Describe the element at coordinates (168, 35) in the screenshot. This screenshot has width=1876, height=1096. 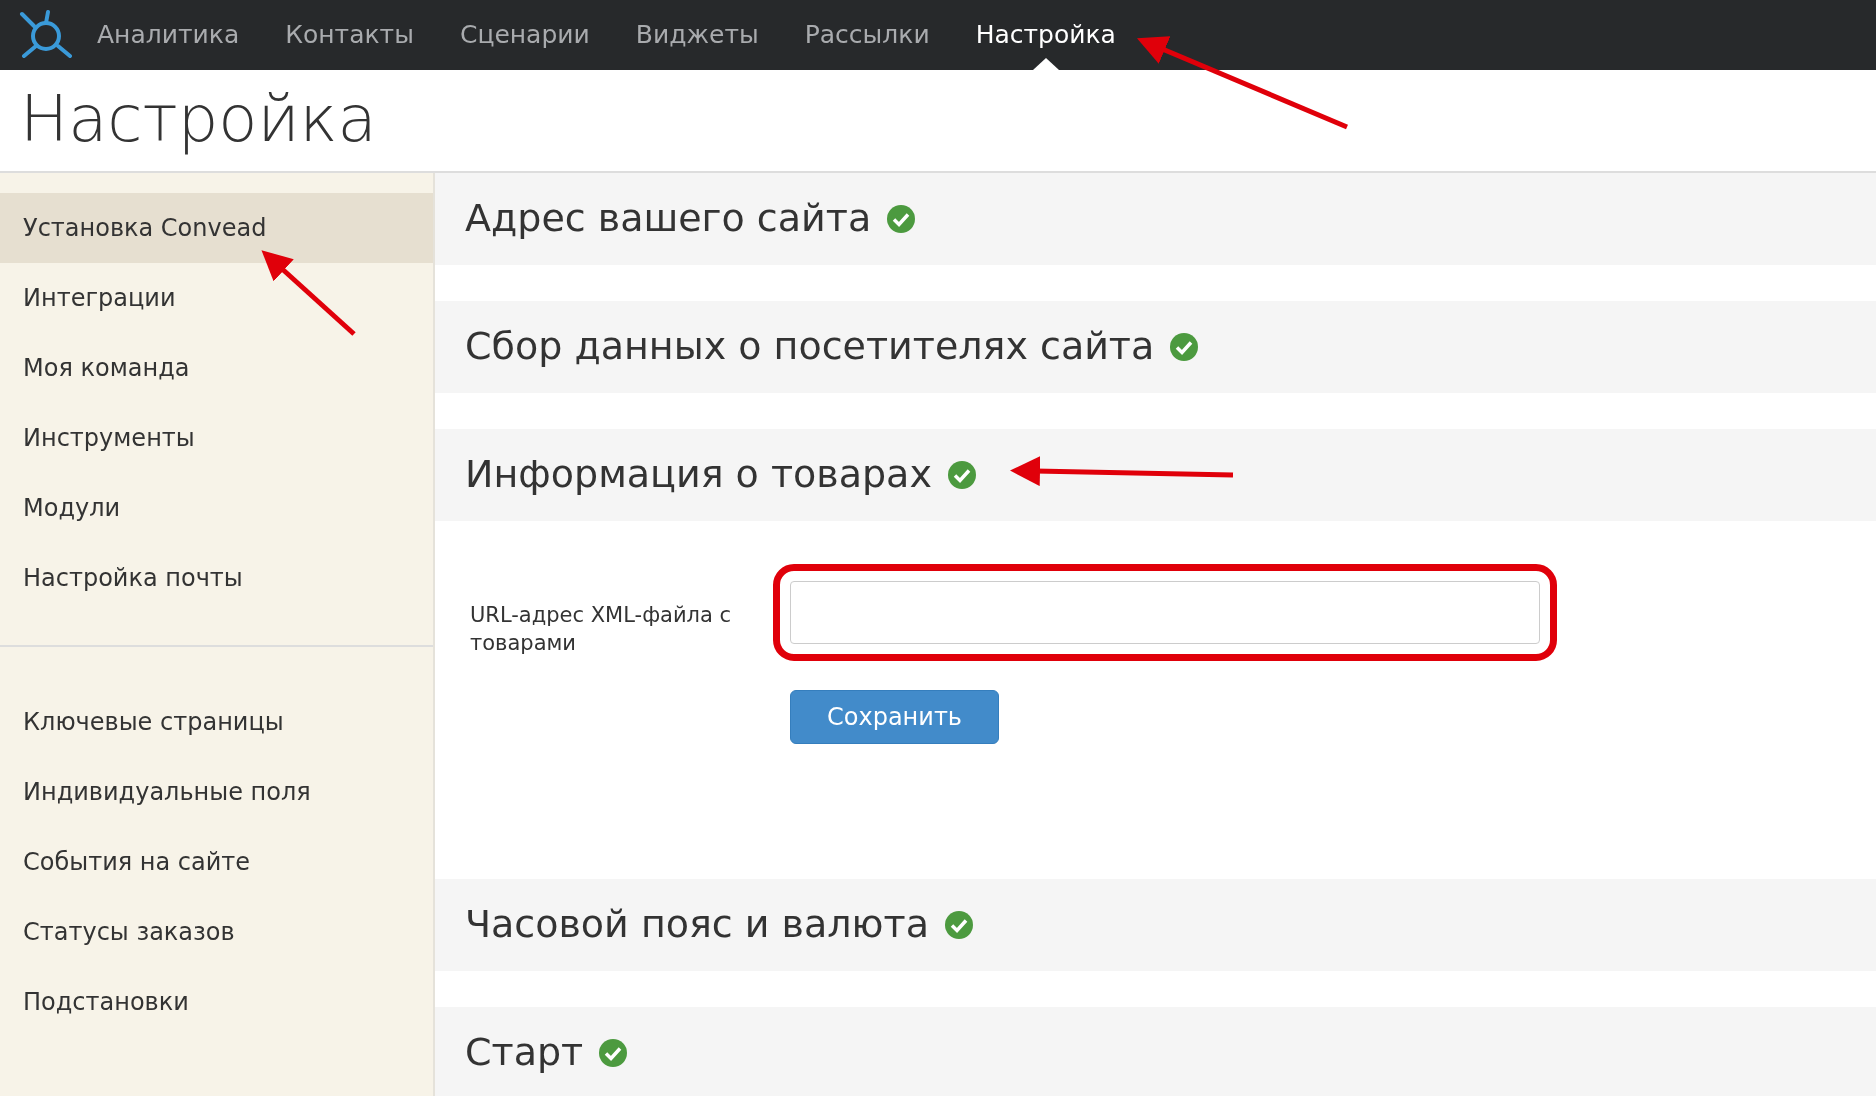
I see `nav-tab: Аналитика` at that location.